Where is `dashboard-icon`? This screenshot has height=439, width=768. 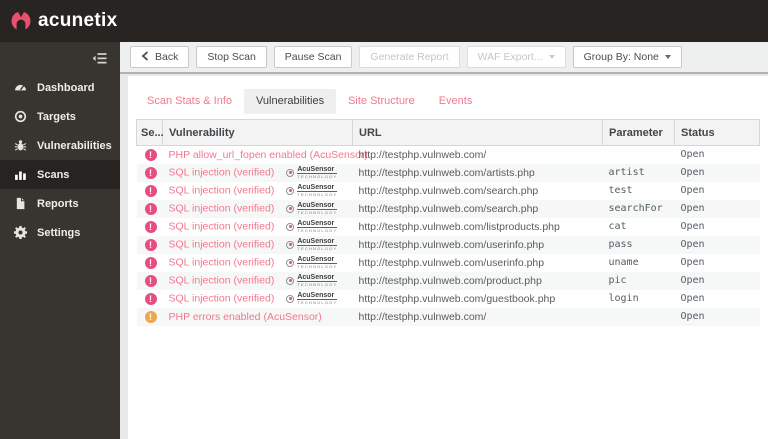
dashboard-icon is located at coordinates (20, 87).